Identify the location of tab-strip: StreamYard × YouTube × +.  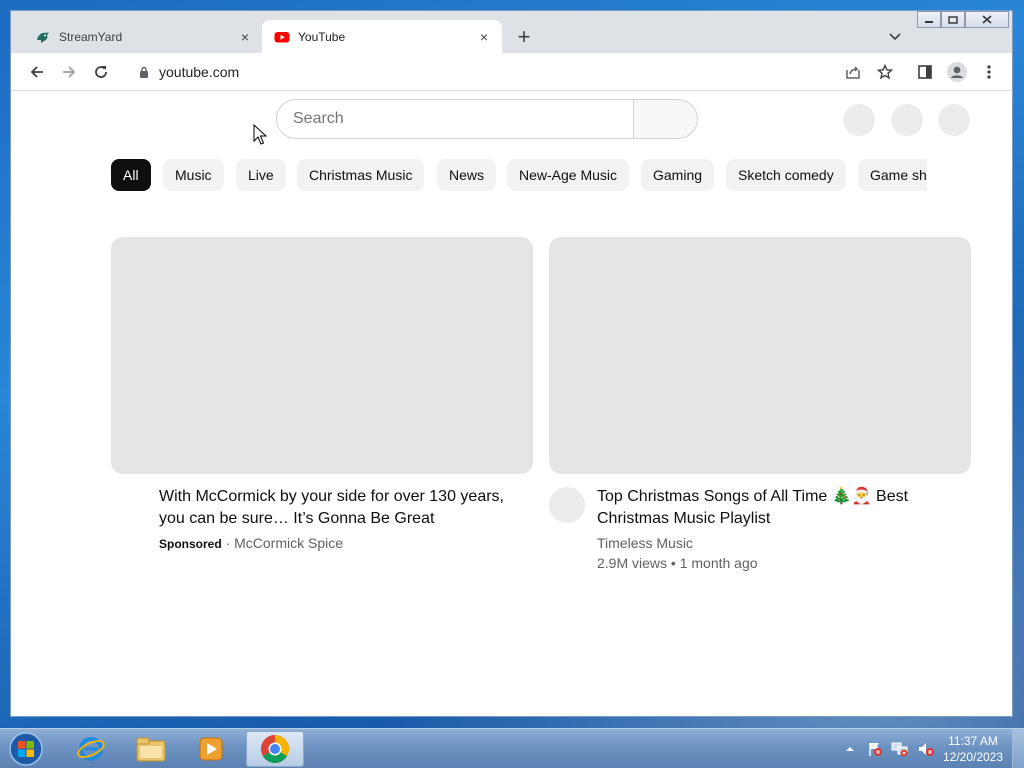
(511, 32).